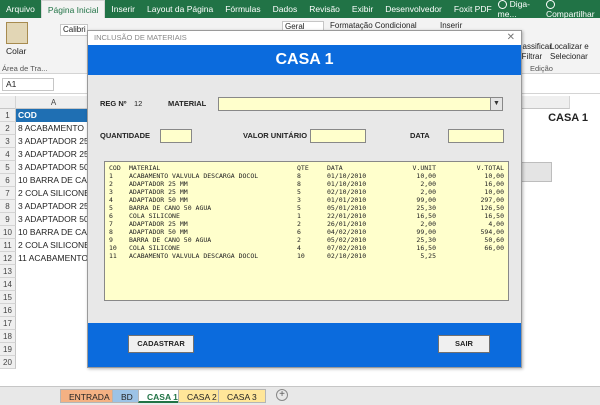 The image size is (600, 405). I want to click on conditional-format-button: Formatação Condicional, so click(373, 25).